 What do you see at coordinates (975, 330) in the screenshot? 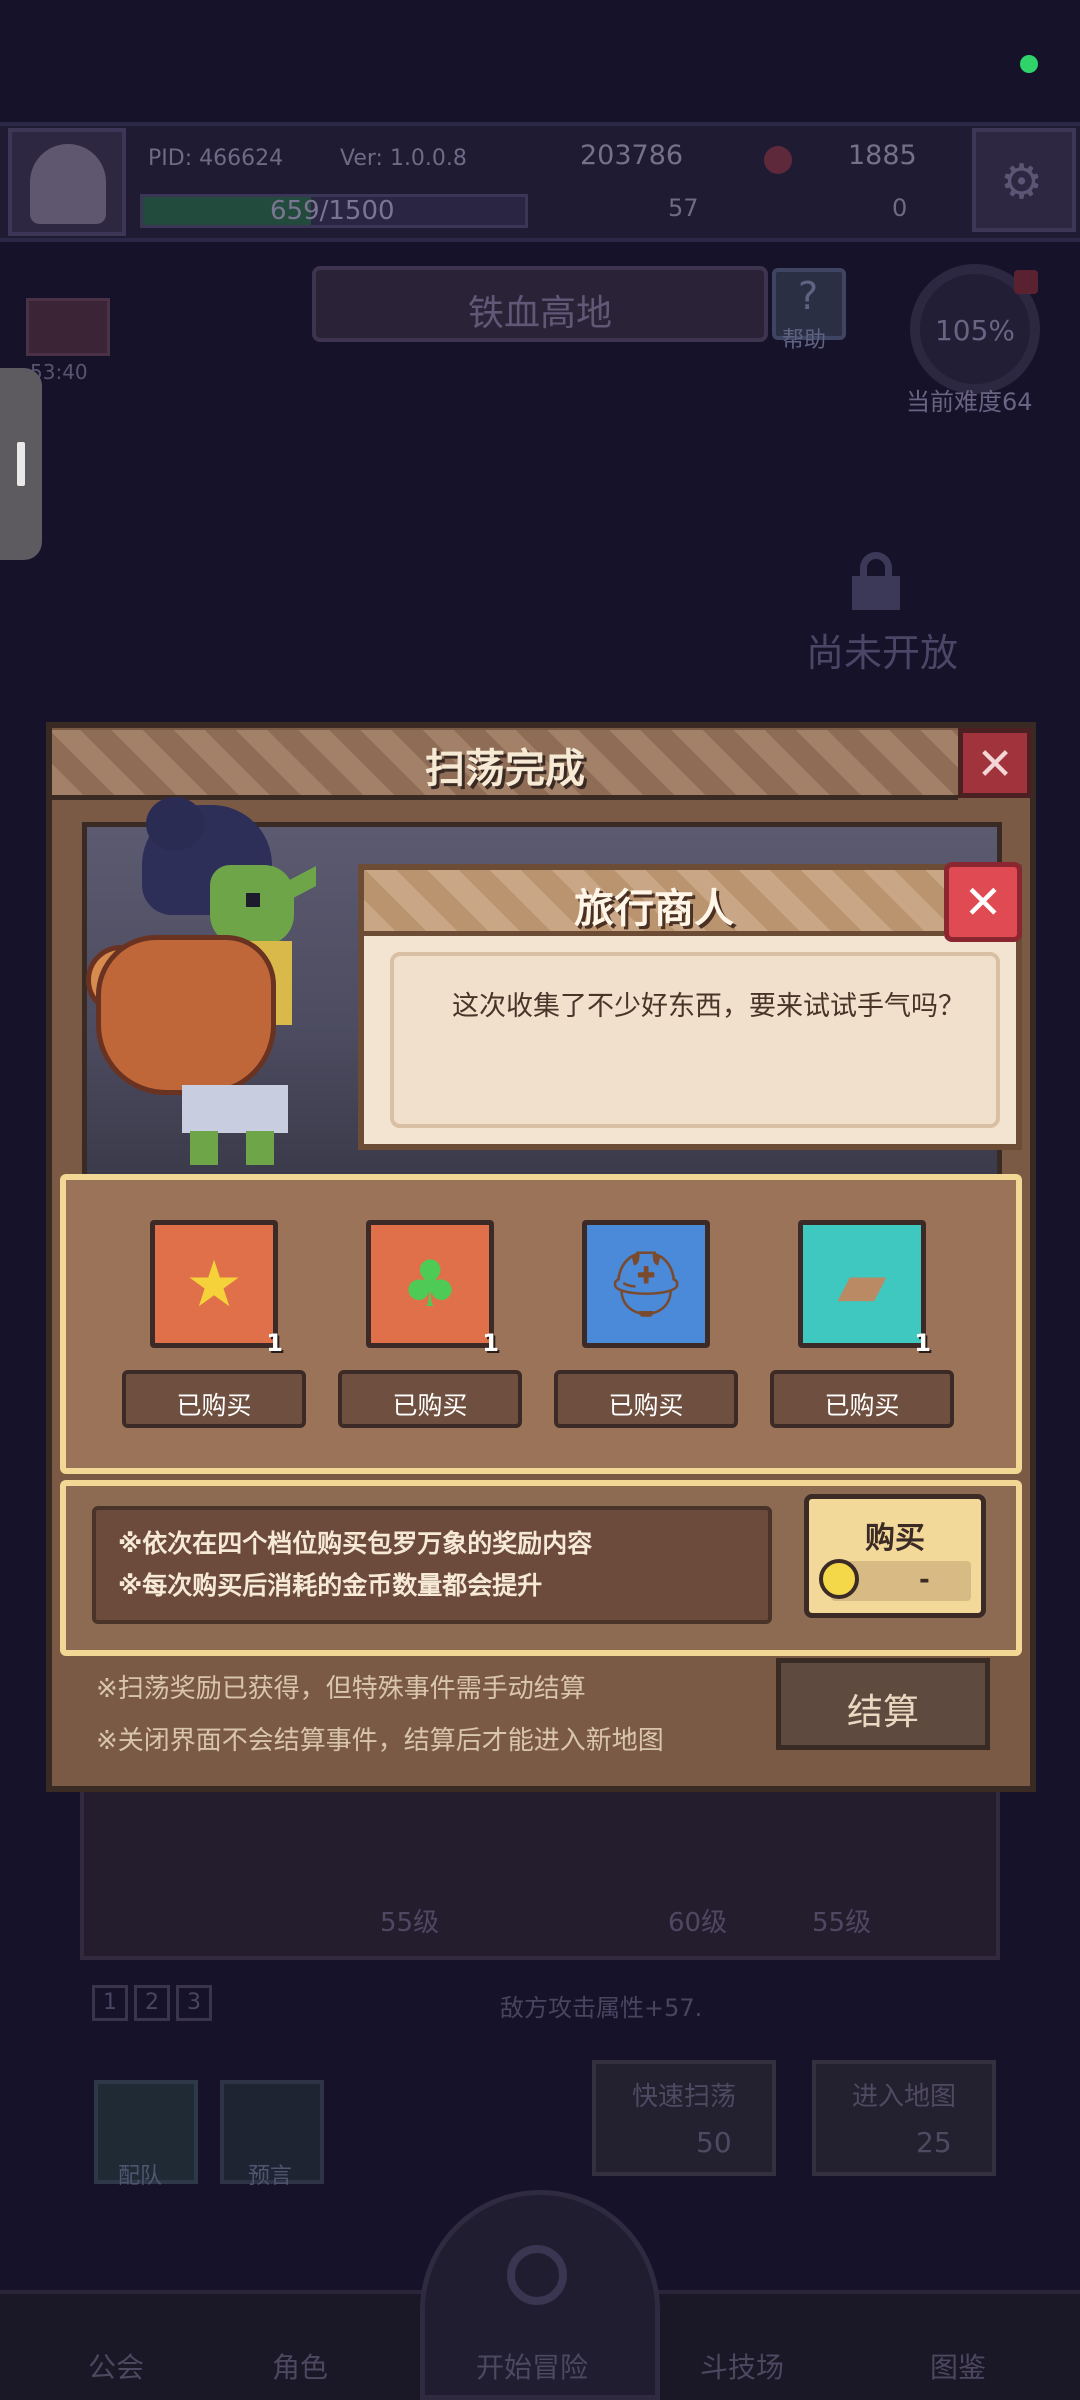
I see `difficulty-percent: 105%` at bounding box center [975, 330].